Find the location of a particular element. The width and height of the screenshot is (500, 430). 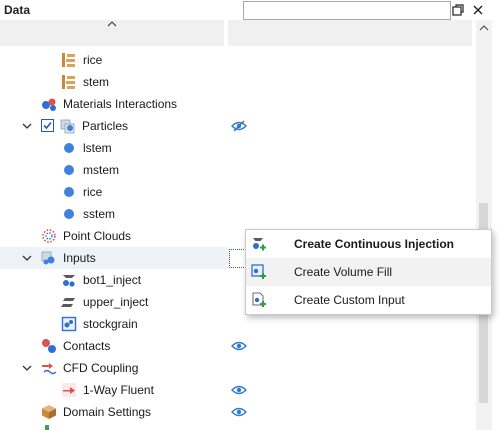

tree-row-particle-sstem: sstem is located at coordinates (238, 214).